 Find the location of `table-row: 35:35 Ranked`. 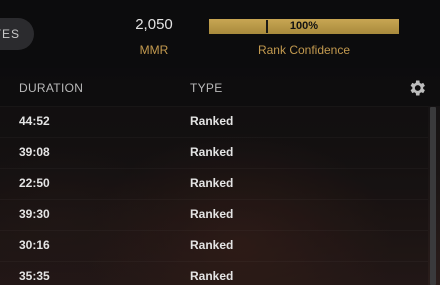

table-row: 35:35 Ranked is located at coordinates (214, 273).